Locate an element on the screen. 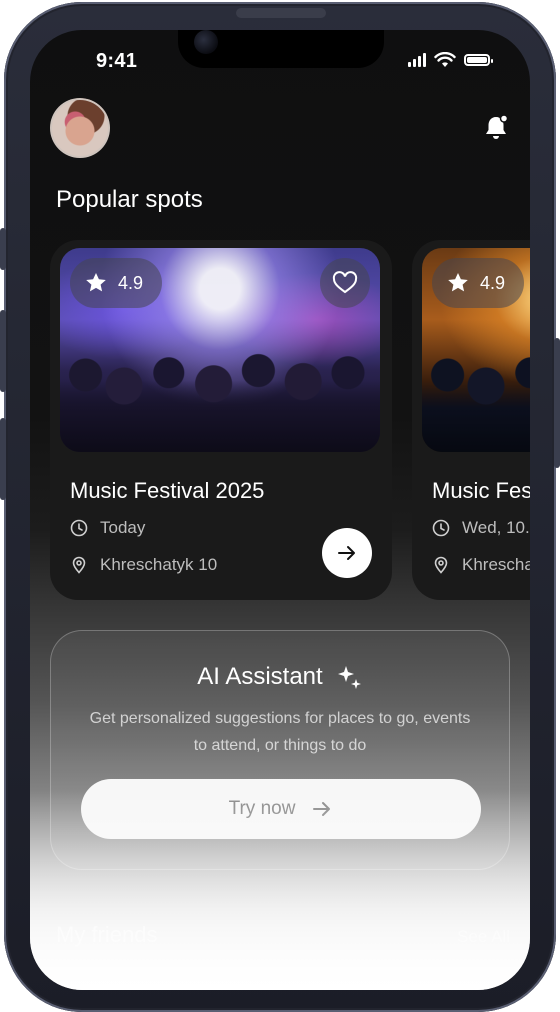  see-all-link: See All is located at coordinates (483, 937).